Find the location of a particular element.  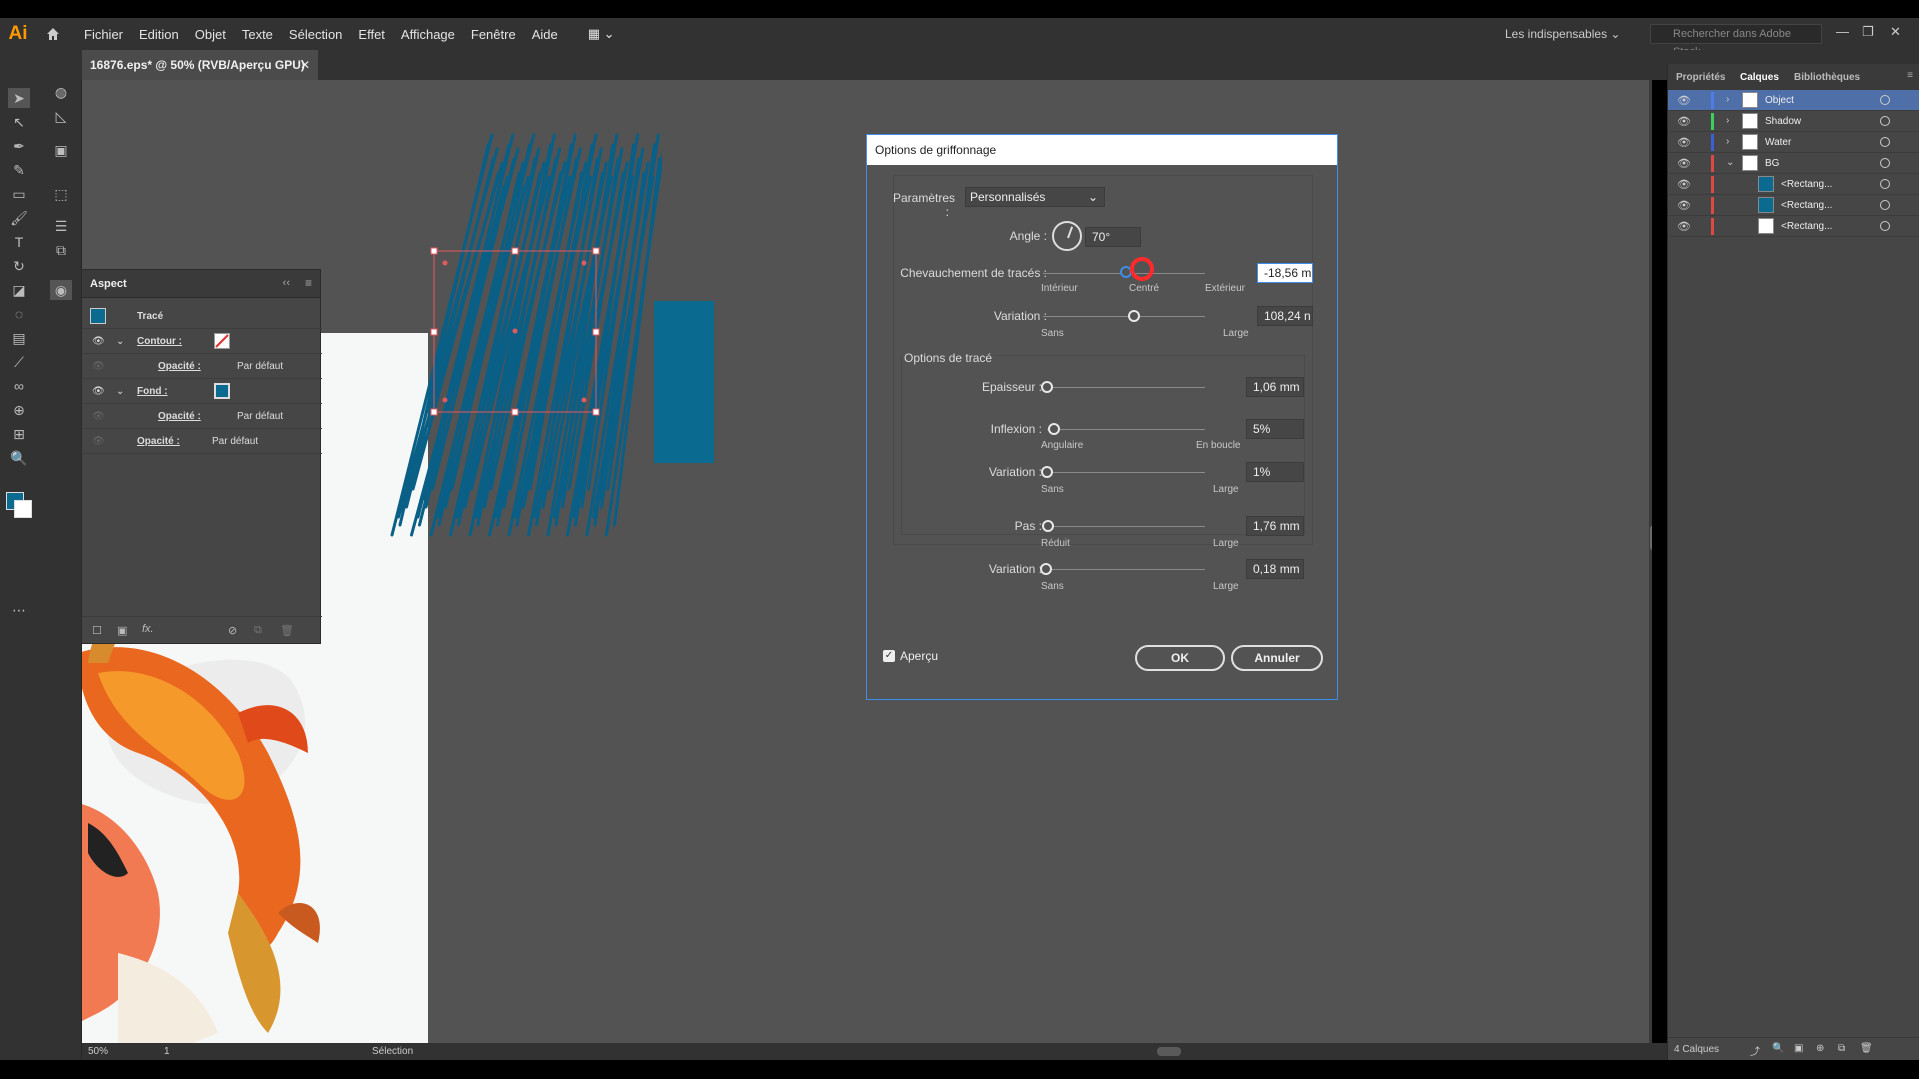

more-tools-icon: ⋯ is located at coordinates (19, 610).